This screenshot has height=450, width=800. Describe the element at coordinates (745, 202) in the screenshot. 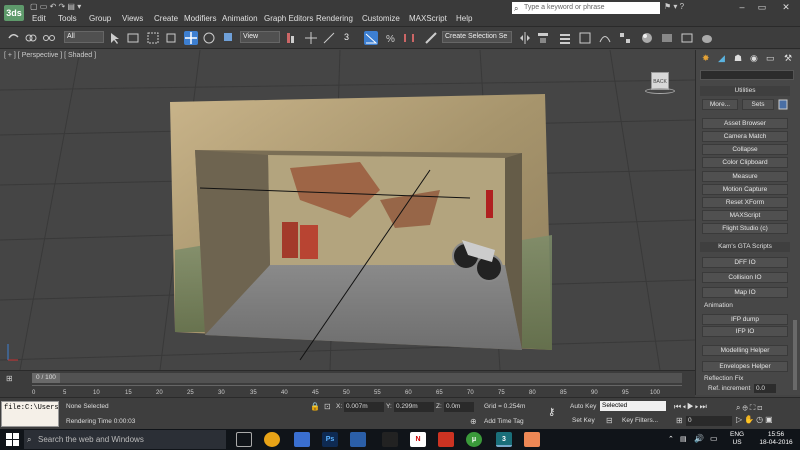

I see `reset-xform-button: Reset XForm` at that location.